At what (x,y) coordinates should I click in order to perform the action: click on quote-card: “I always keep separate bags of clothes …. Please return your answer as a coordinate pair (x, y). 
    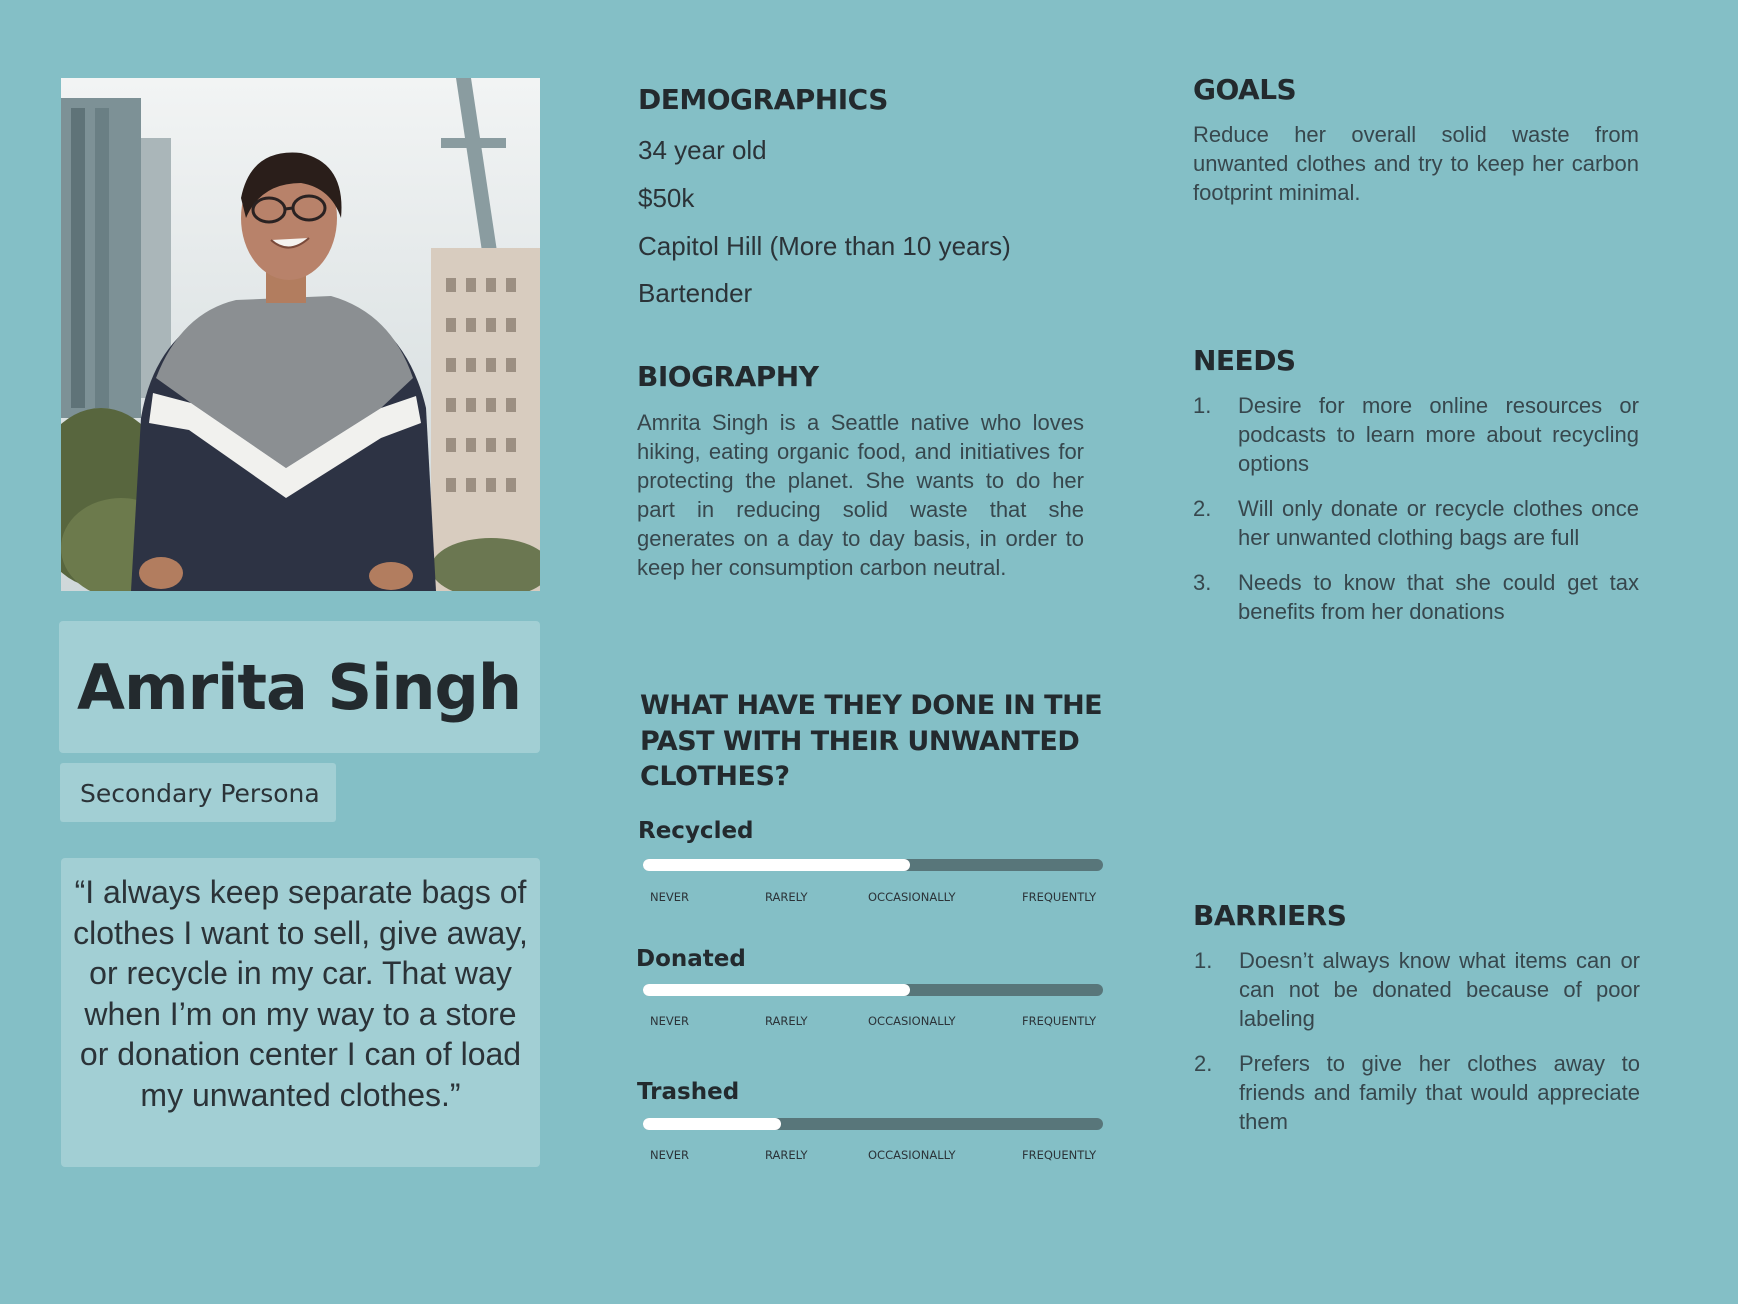
    Looking at the image, I should click on (300, 1012).